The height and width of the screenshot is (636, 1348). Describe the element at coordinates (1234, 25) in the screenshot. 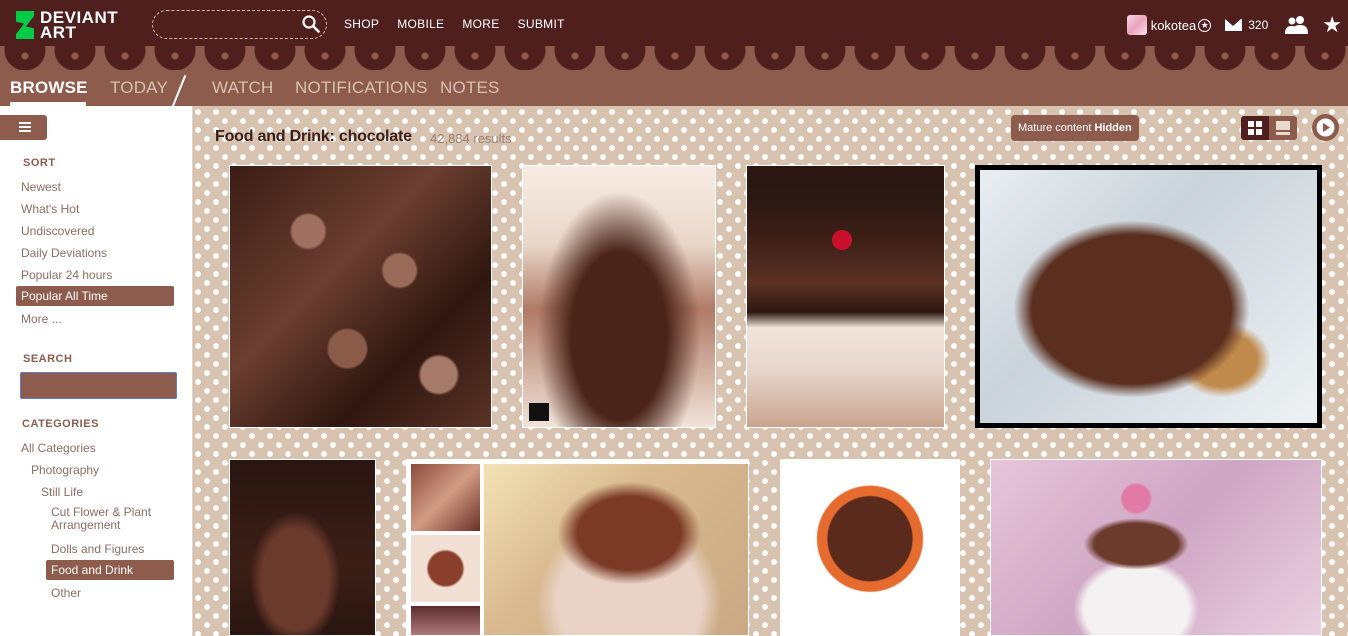

I see `mail-icon` at that location.